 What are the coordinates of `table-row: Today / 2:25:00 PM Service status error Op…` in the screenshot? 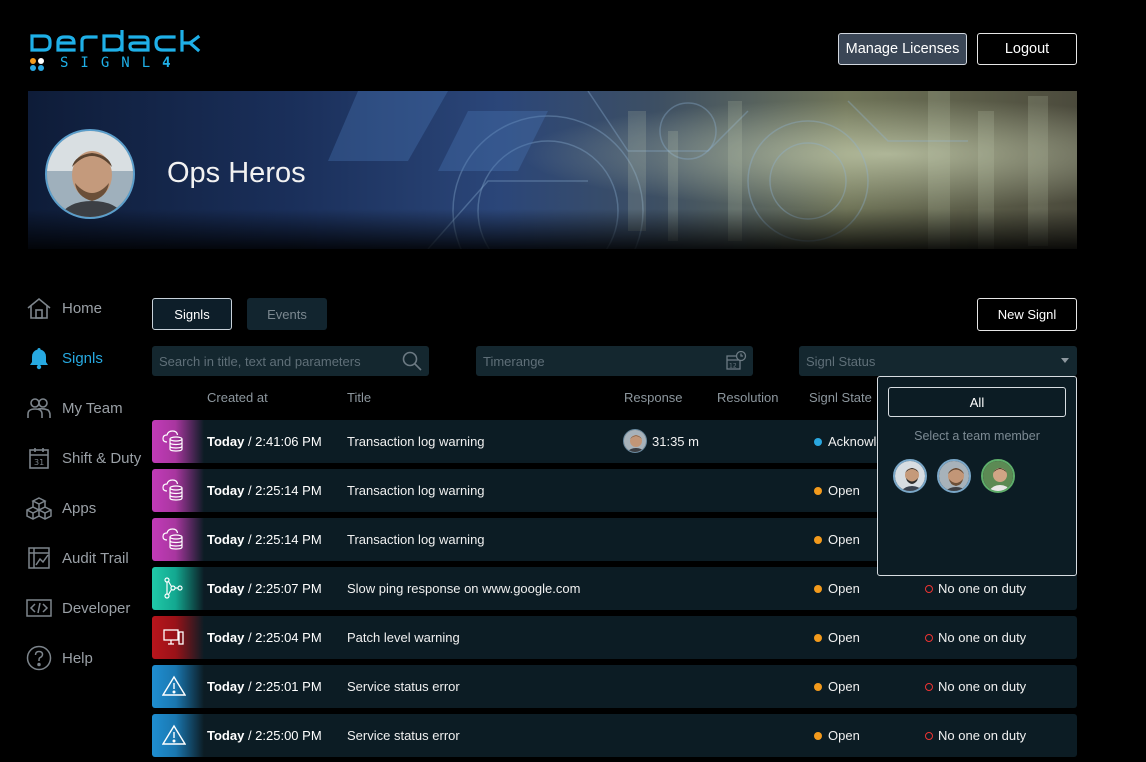 It's located at (614, 735).